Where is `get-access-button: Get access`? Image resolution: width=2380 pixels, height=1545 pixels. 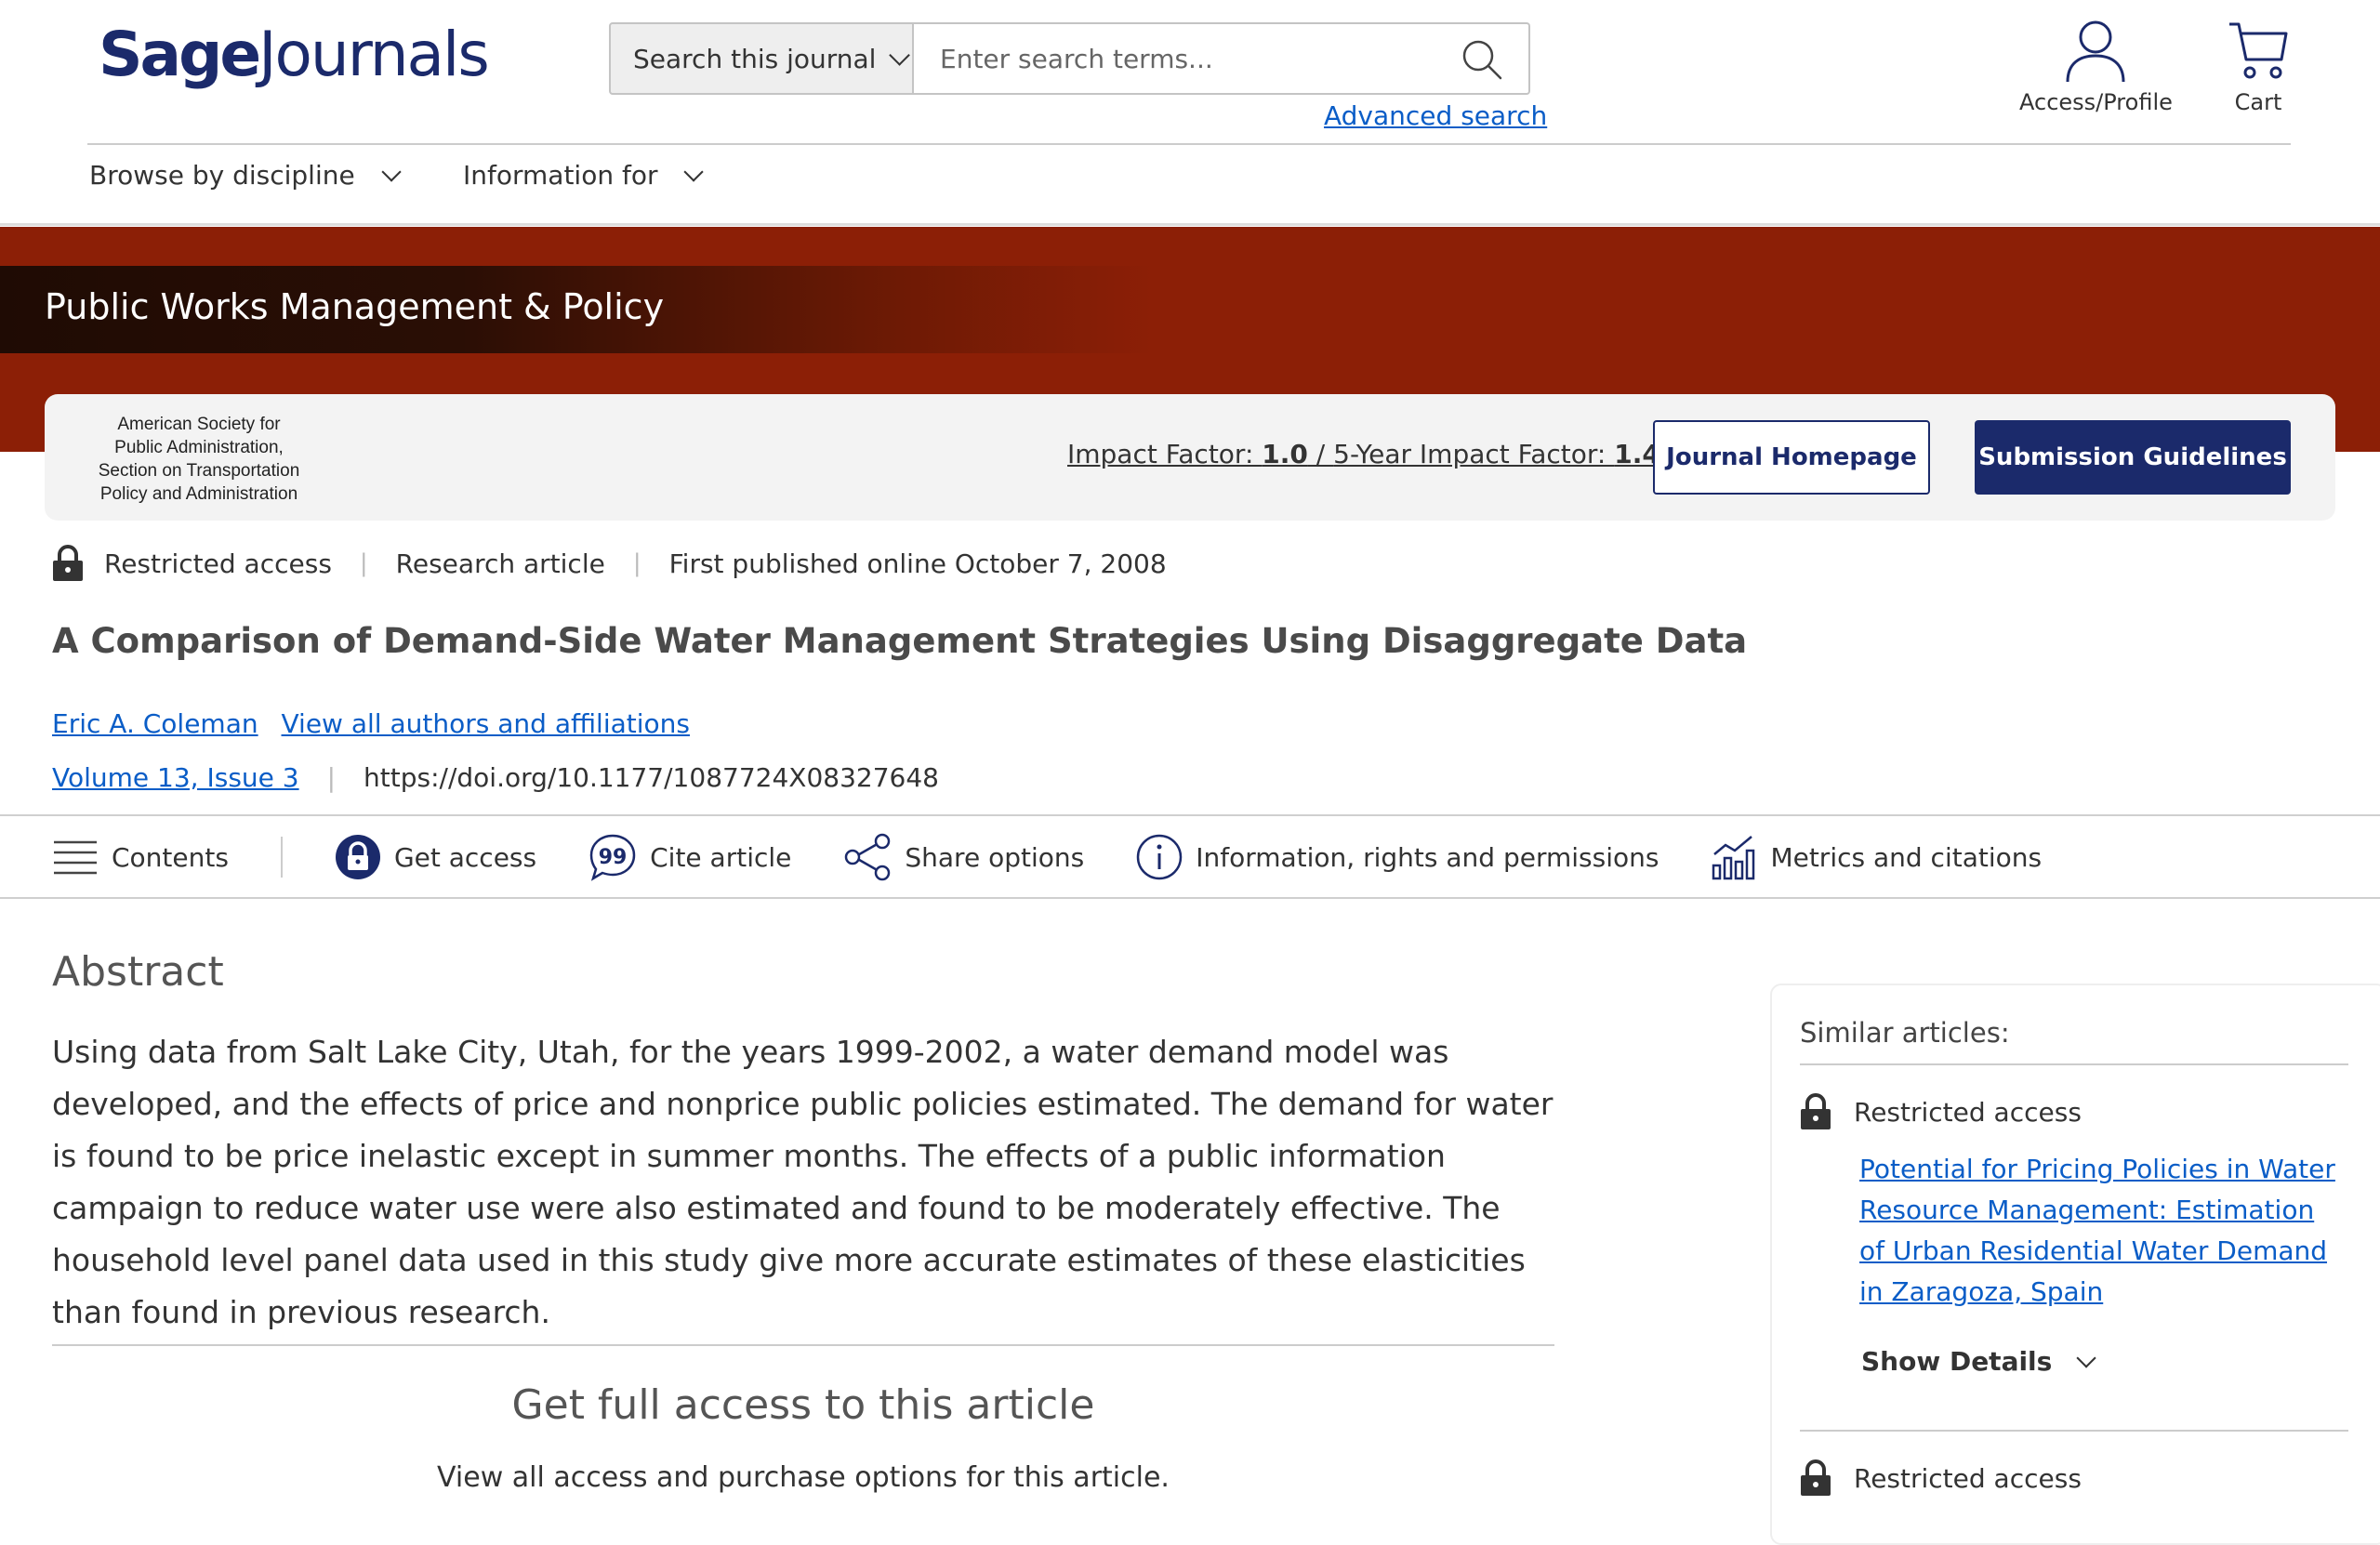 get-access-button: Get access is located at coordinates (435, 857).